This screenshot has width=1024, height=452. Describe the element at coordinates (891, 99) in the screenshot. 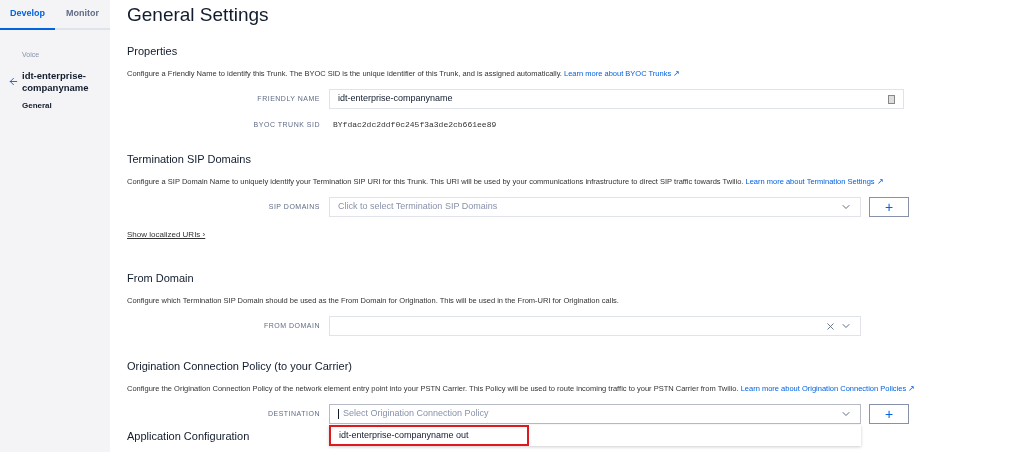

I see `document-icon` at that location.